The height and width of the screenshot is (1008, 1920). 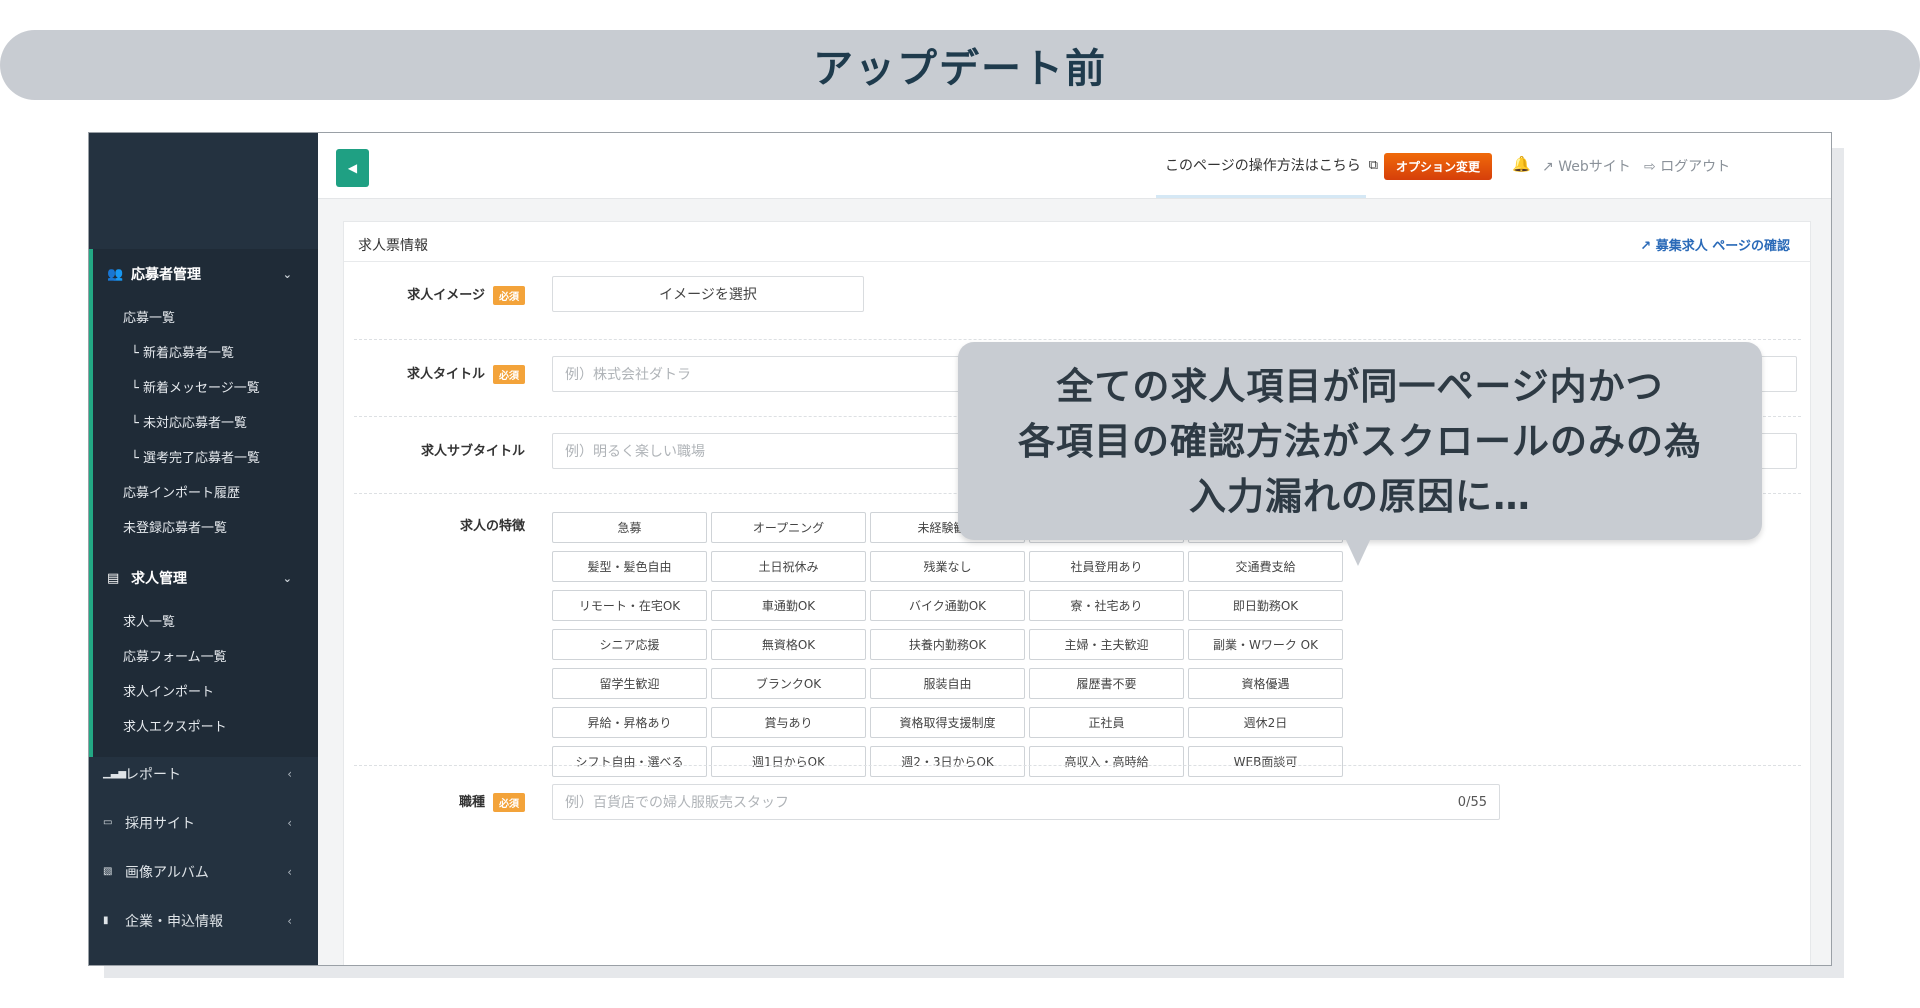 What do you see at coordinates (205, 526) in the screenshot?
I see `sidebar-subitem: 未登録応募者一覧` at bounding box center [205, 526].